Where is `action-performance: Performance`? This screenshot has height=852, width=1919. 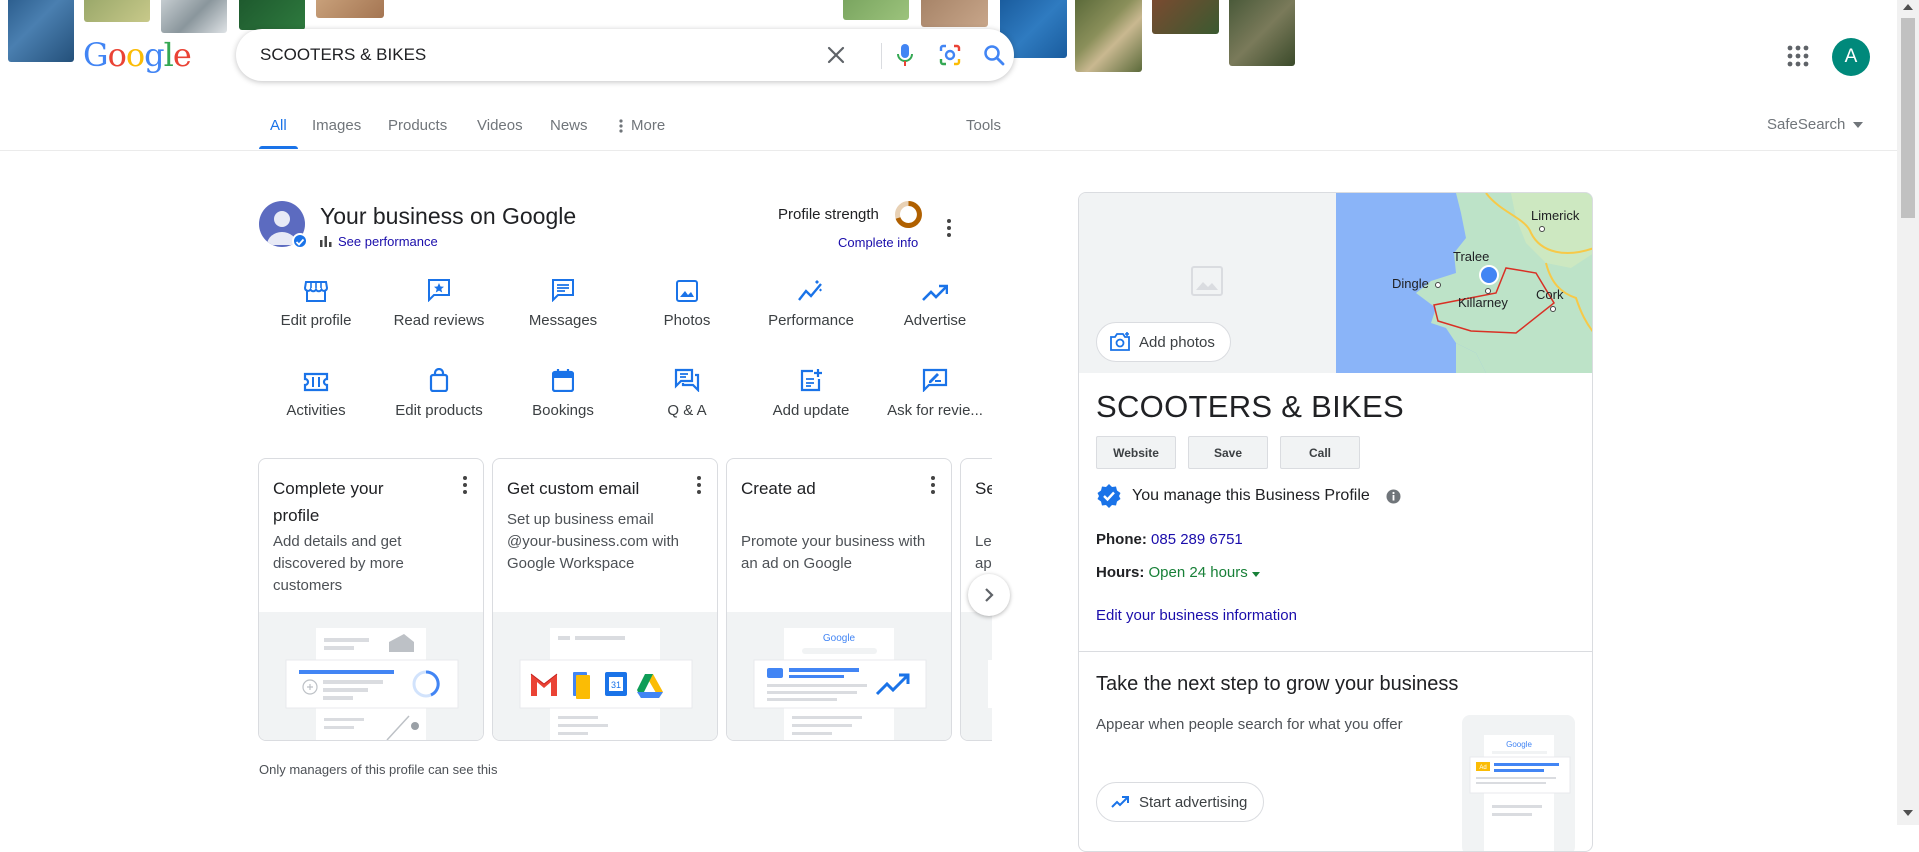
action-performance: Performance is located at coordinates (811, 301).